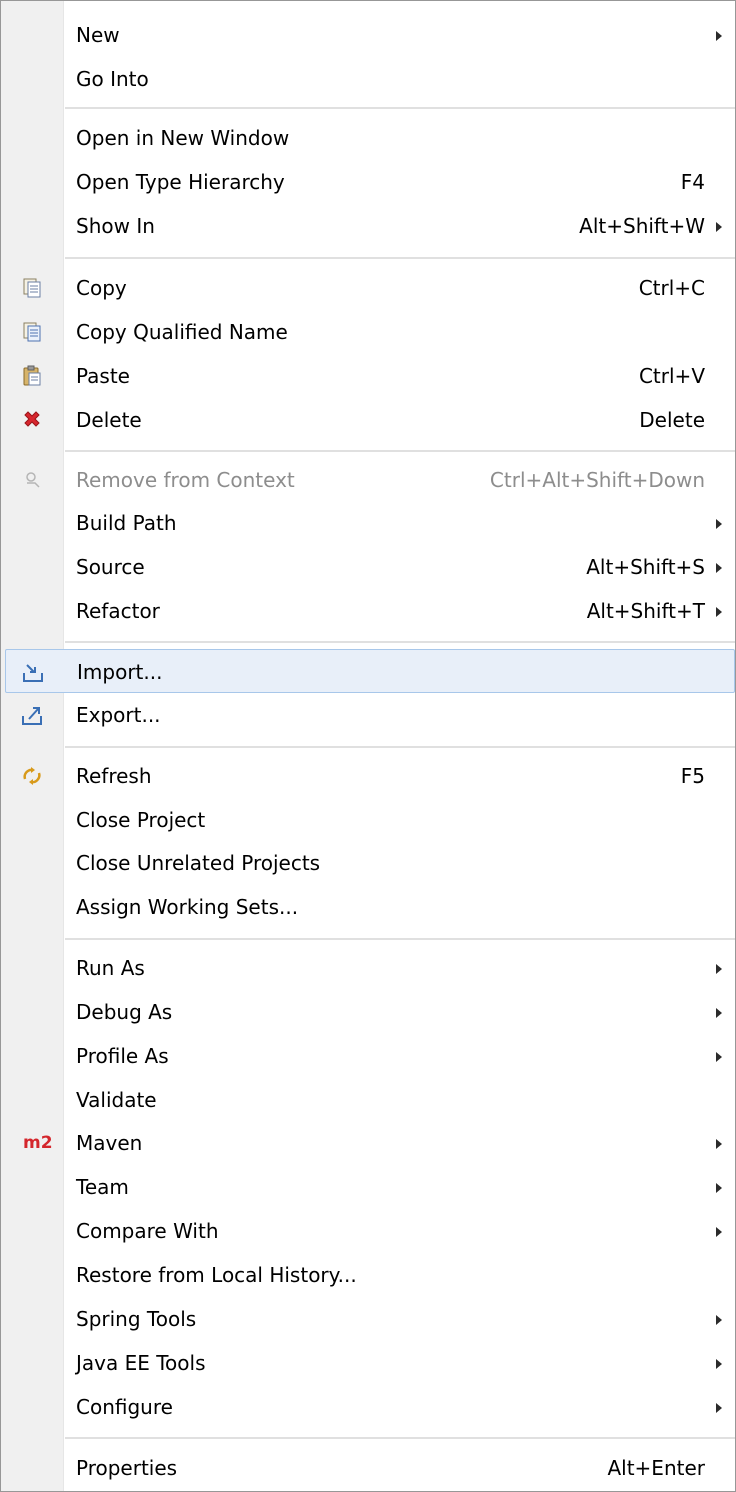 The height and width of the screenshot is (1492, 736). I want to click on menu-item-label: Refactor, so click(118, 611).